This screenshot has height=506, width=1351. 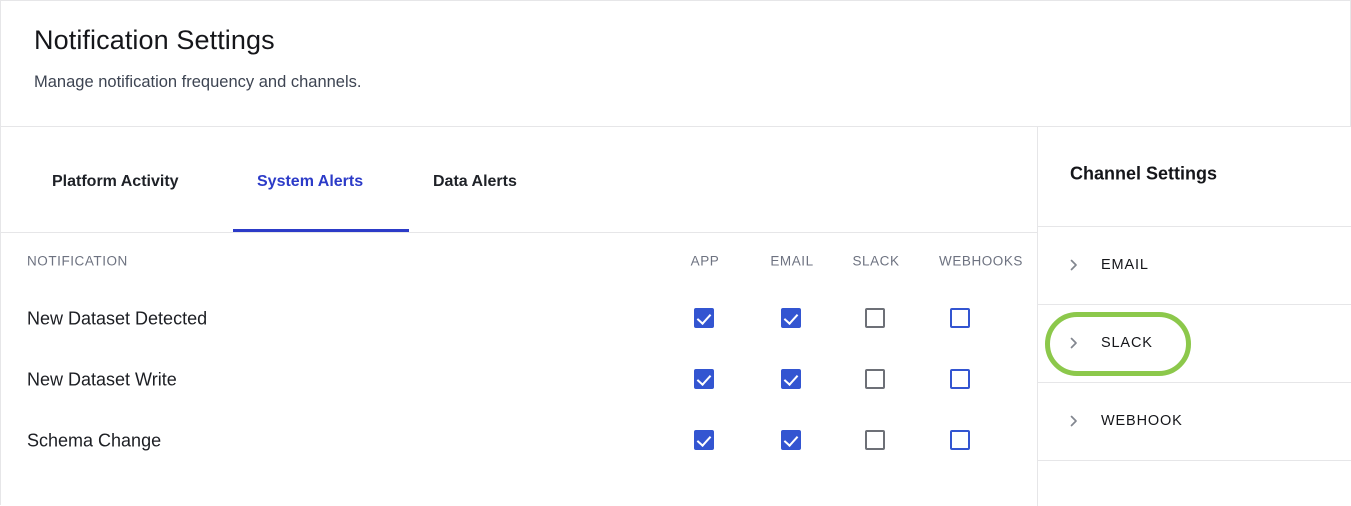 I want to click on table-row: Schema Change, so click(x=519, y=441).